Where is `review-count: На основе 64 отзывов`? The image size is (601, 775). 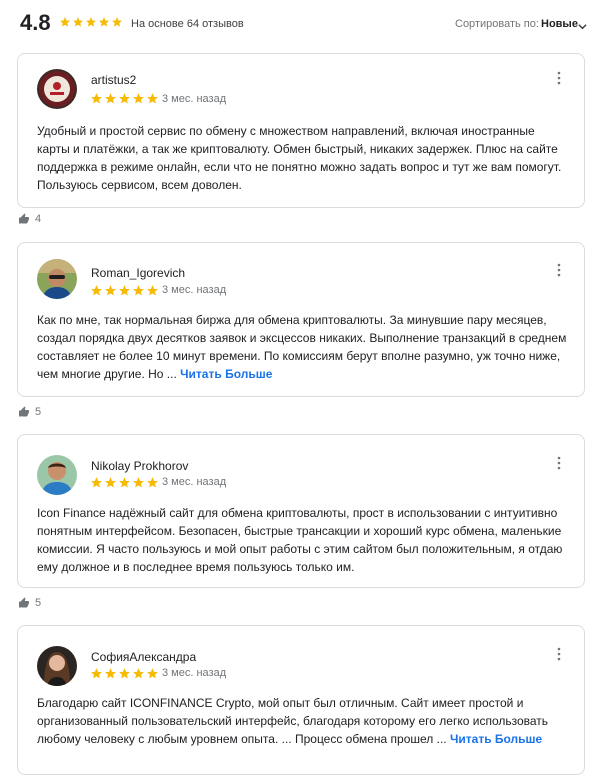 review-count: На основе 64 отзывов is located at coordinates (187, 24).